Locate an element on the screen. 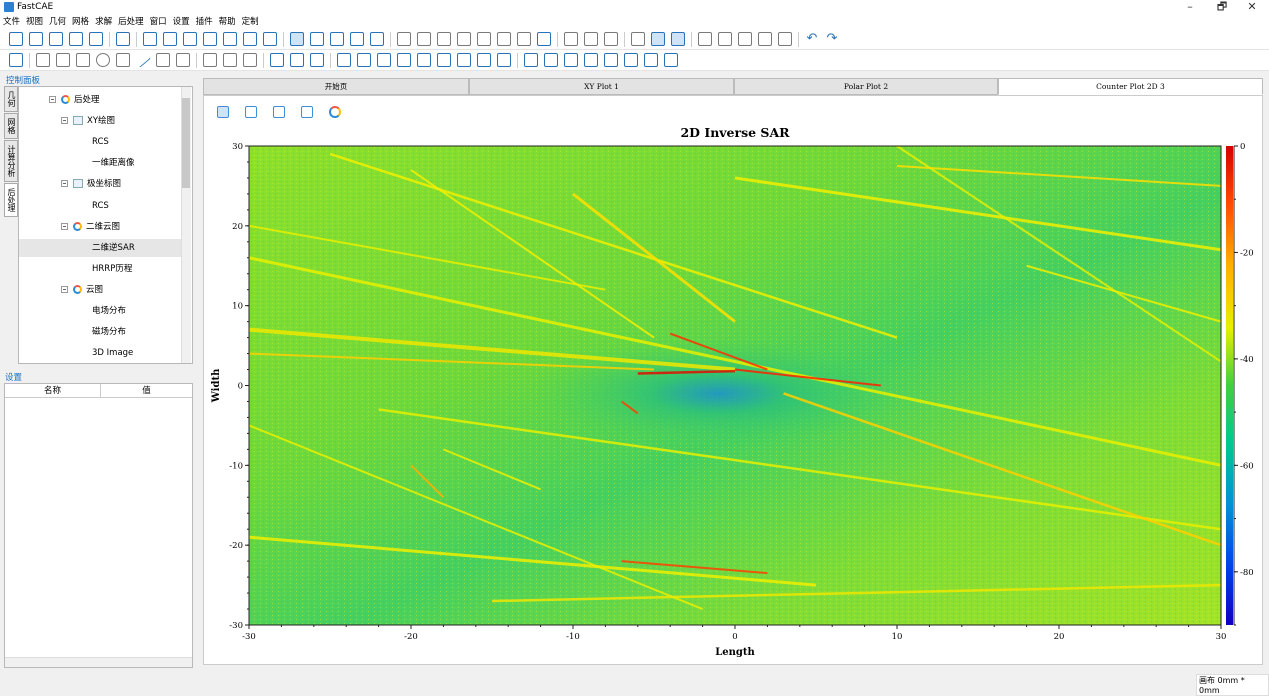  tree-item: 后处理 is located at coordinates (100, 100).